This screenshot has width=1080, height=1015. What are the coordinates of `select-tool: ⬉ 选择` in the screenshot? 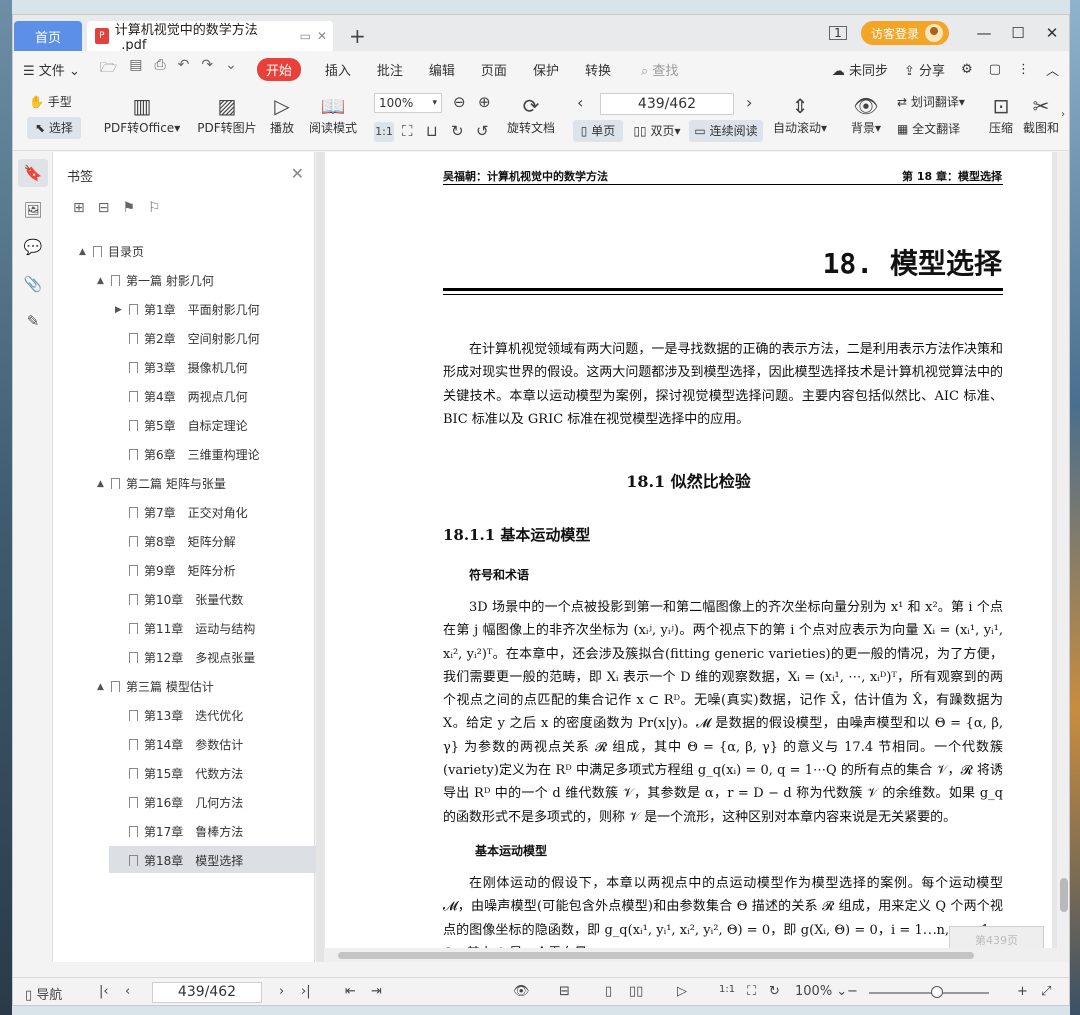 It's located at (54, 128).